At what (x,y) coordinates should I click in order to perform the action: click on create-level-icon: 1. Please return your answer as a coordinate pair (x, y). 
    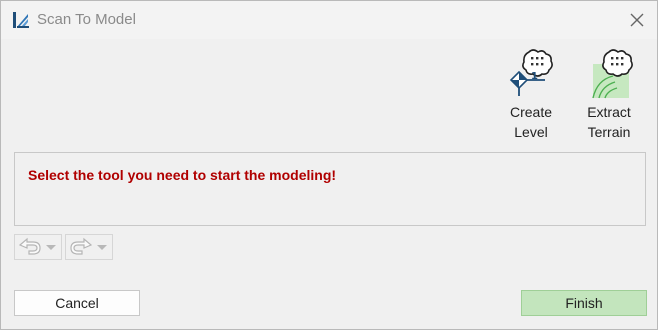
    Looking at the image, I should click on (531, 72).